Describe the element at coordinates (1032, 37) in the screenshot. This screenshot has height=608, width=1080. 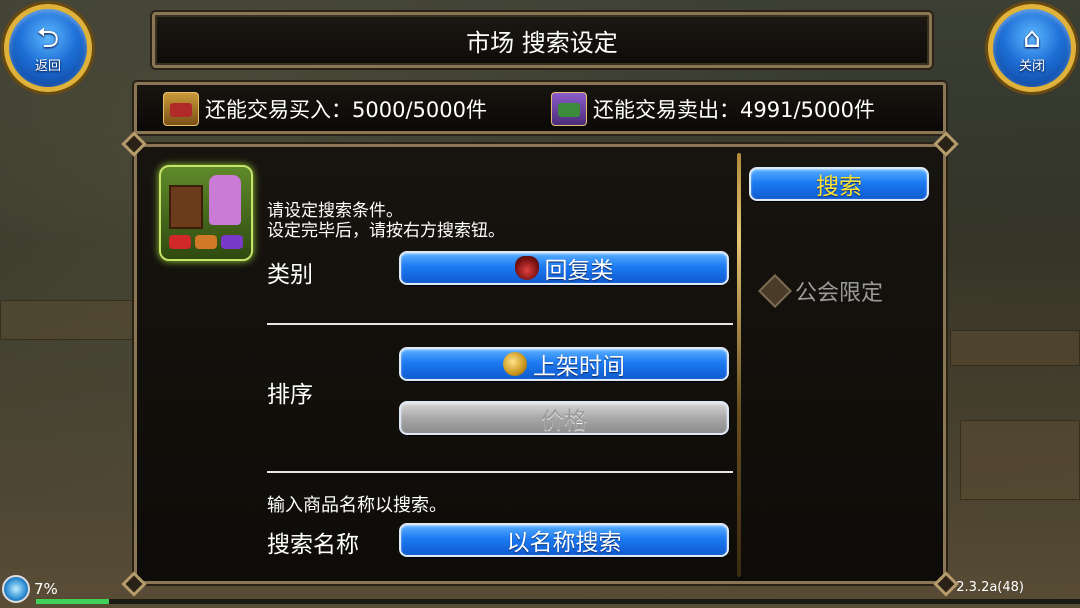
I see `home-icon: ⌂` at that location.